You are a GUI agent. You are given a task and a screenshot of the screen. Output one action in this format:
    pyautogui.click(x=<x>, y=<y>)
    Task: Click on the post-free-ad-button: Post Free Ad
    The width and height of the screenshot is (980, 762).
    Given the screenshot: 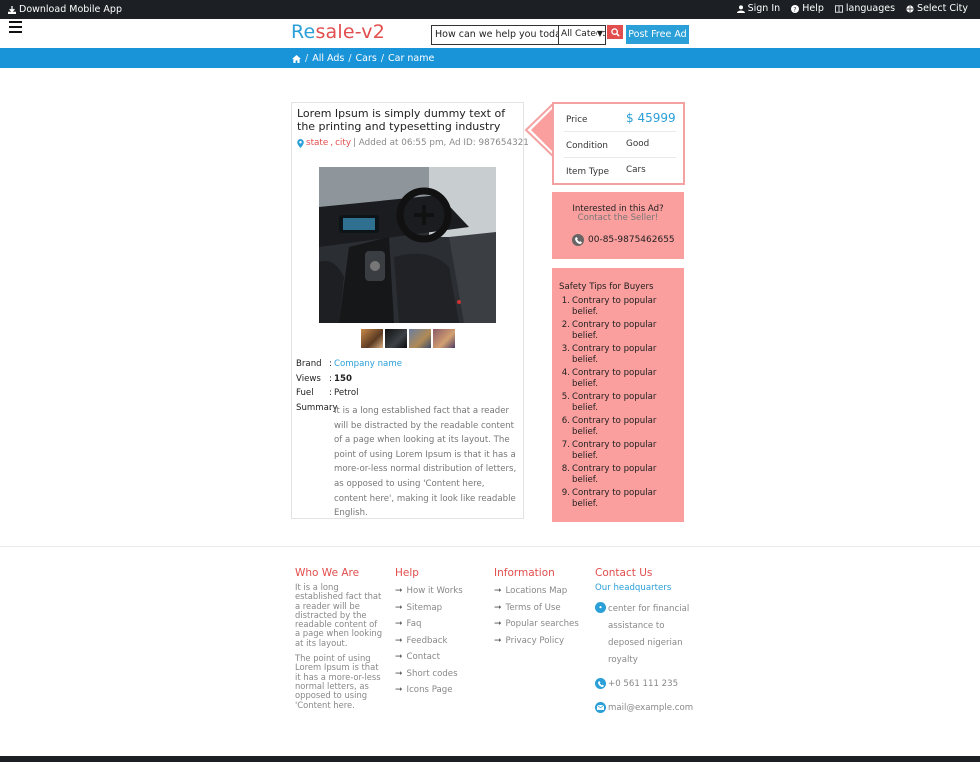 What is the action you would take?
    pyautogui.click(x=657, y=34)
    